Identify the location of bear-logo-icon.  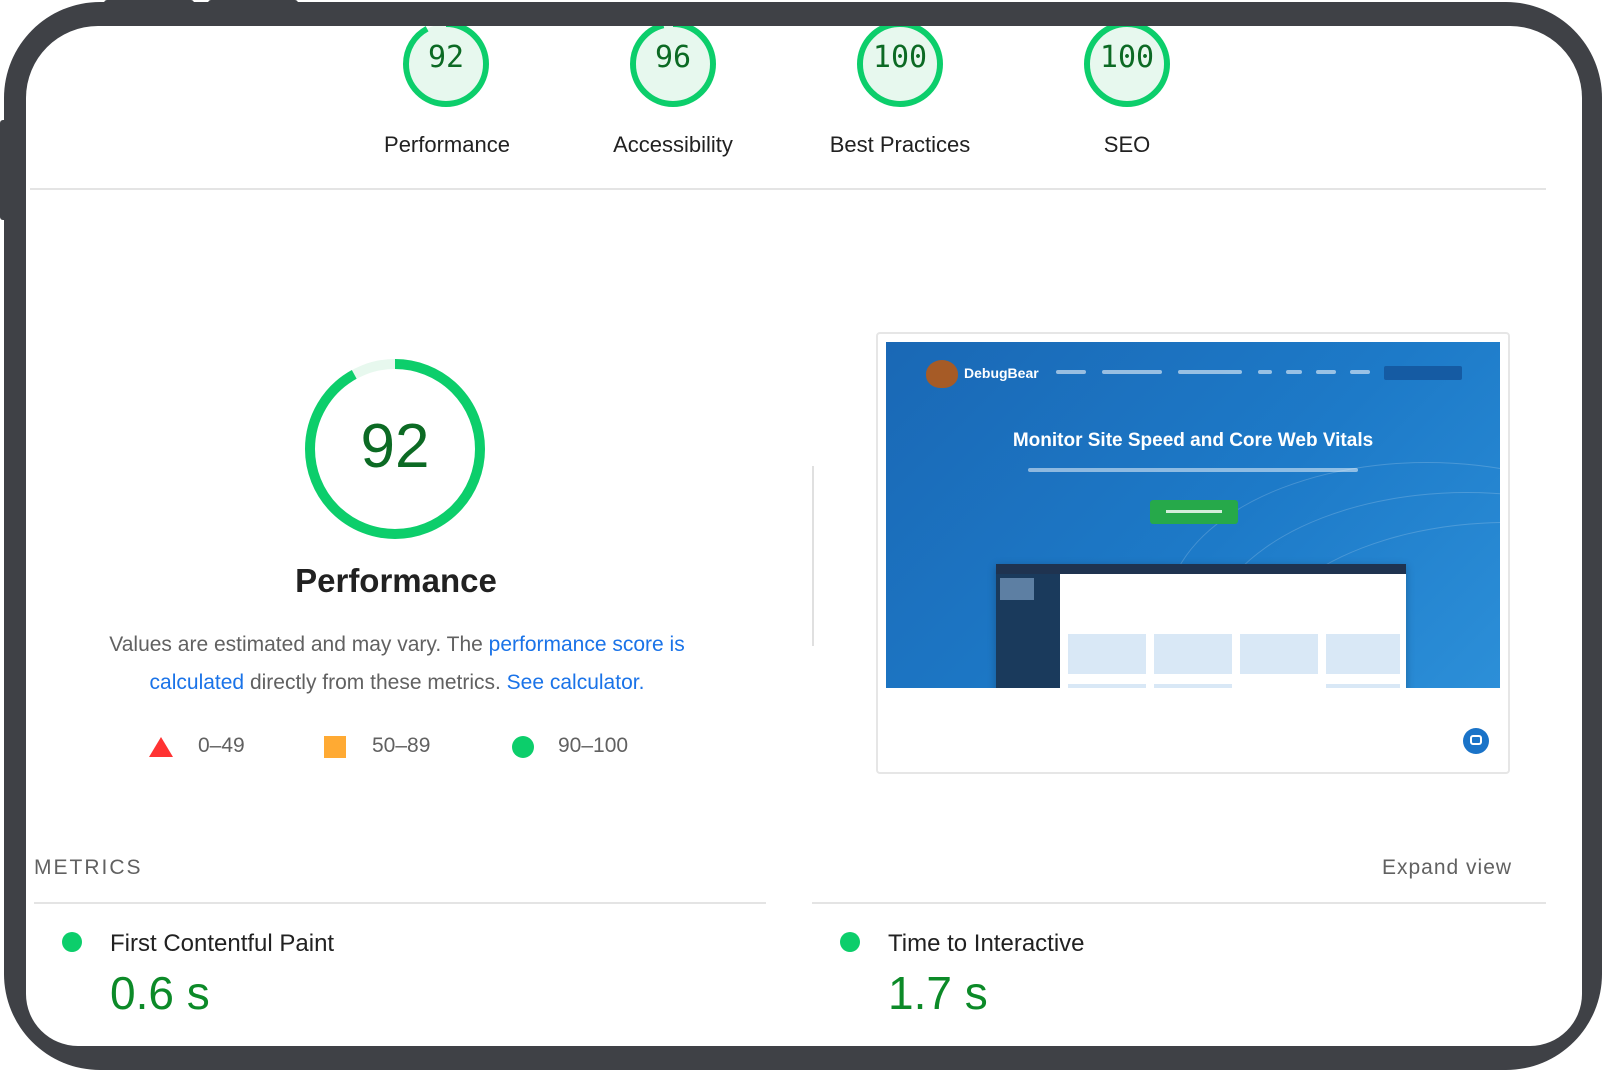
(942, 374).